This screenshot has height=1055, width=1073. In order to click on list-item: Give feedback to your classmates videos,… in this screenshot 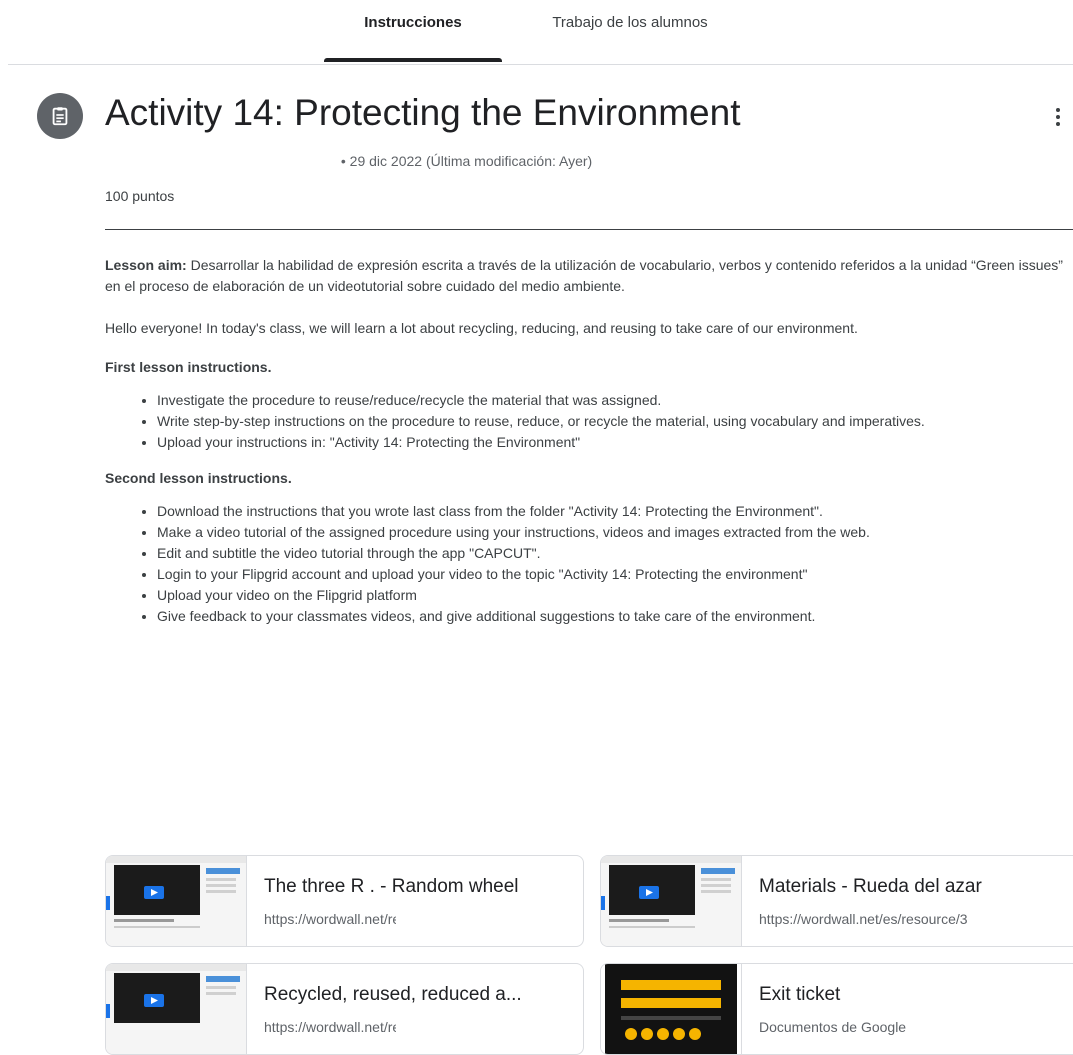, I will do `click(610, 616)`.